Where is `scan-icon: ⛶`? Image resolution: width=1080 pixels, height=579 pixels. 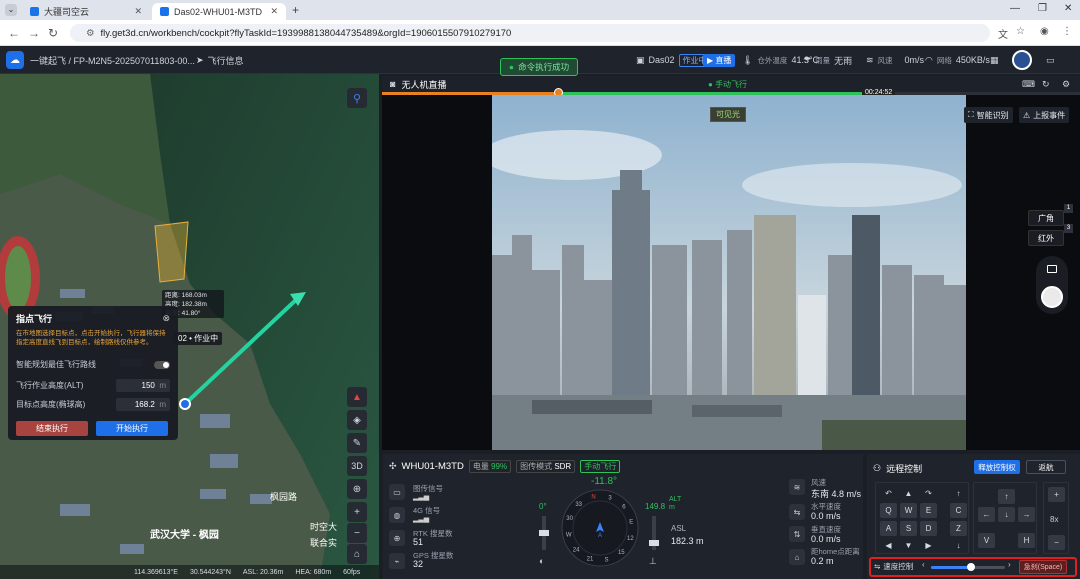 scan-icon: ⛶ is located at coordinates (971, 114).